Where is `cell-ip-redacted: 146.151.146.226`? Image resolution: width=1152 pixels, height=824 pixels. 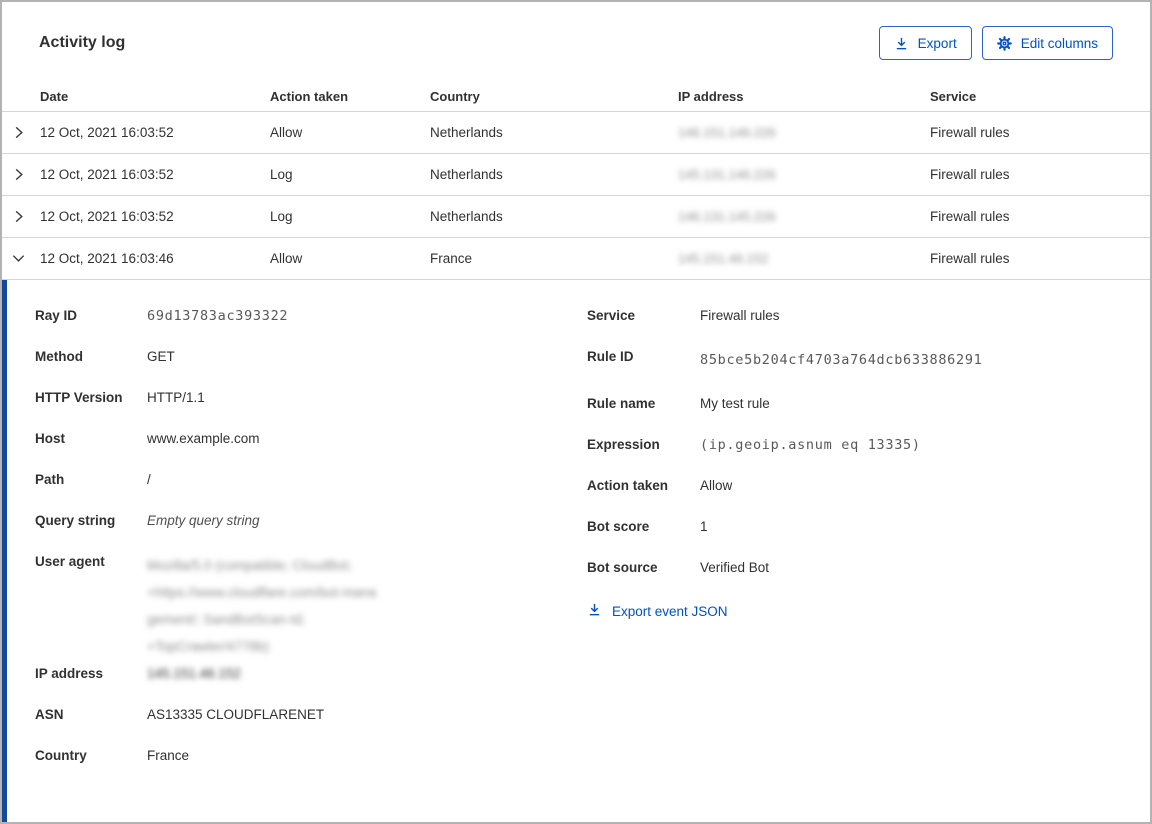
cell-ip-redacted: 146.151.146.226 is located at coordinates (727, 132).